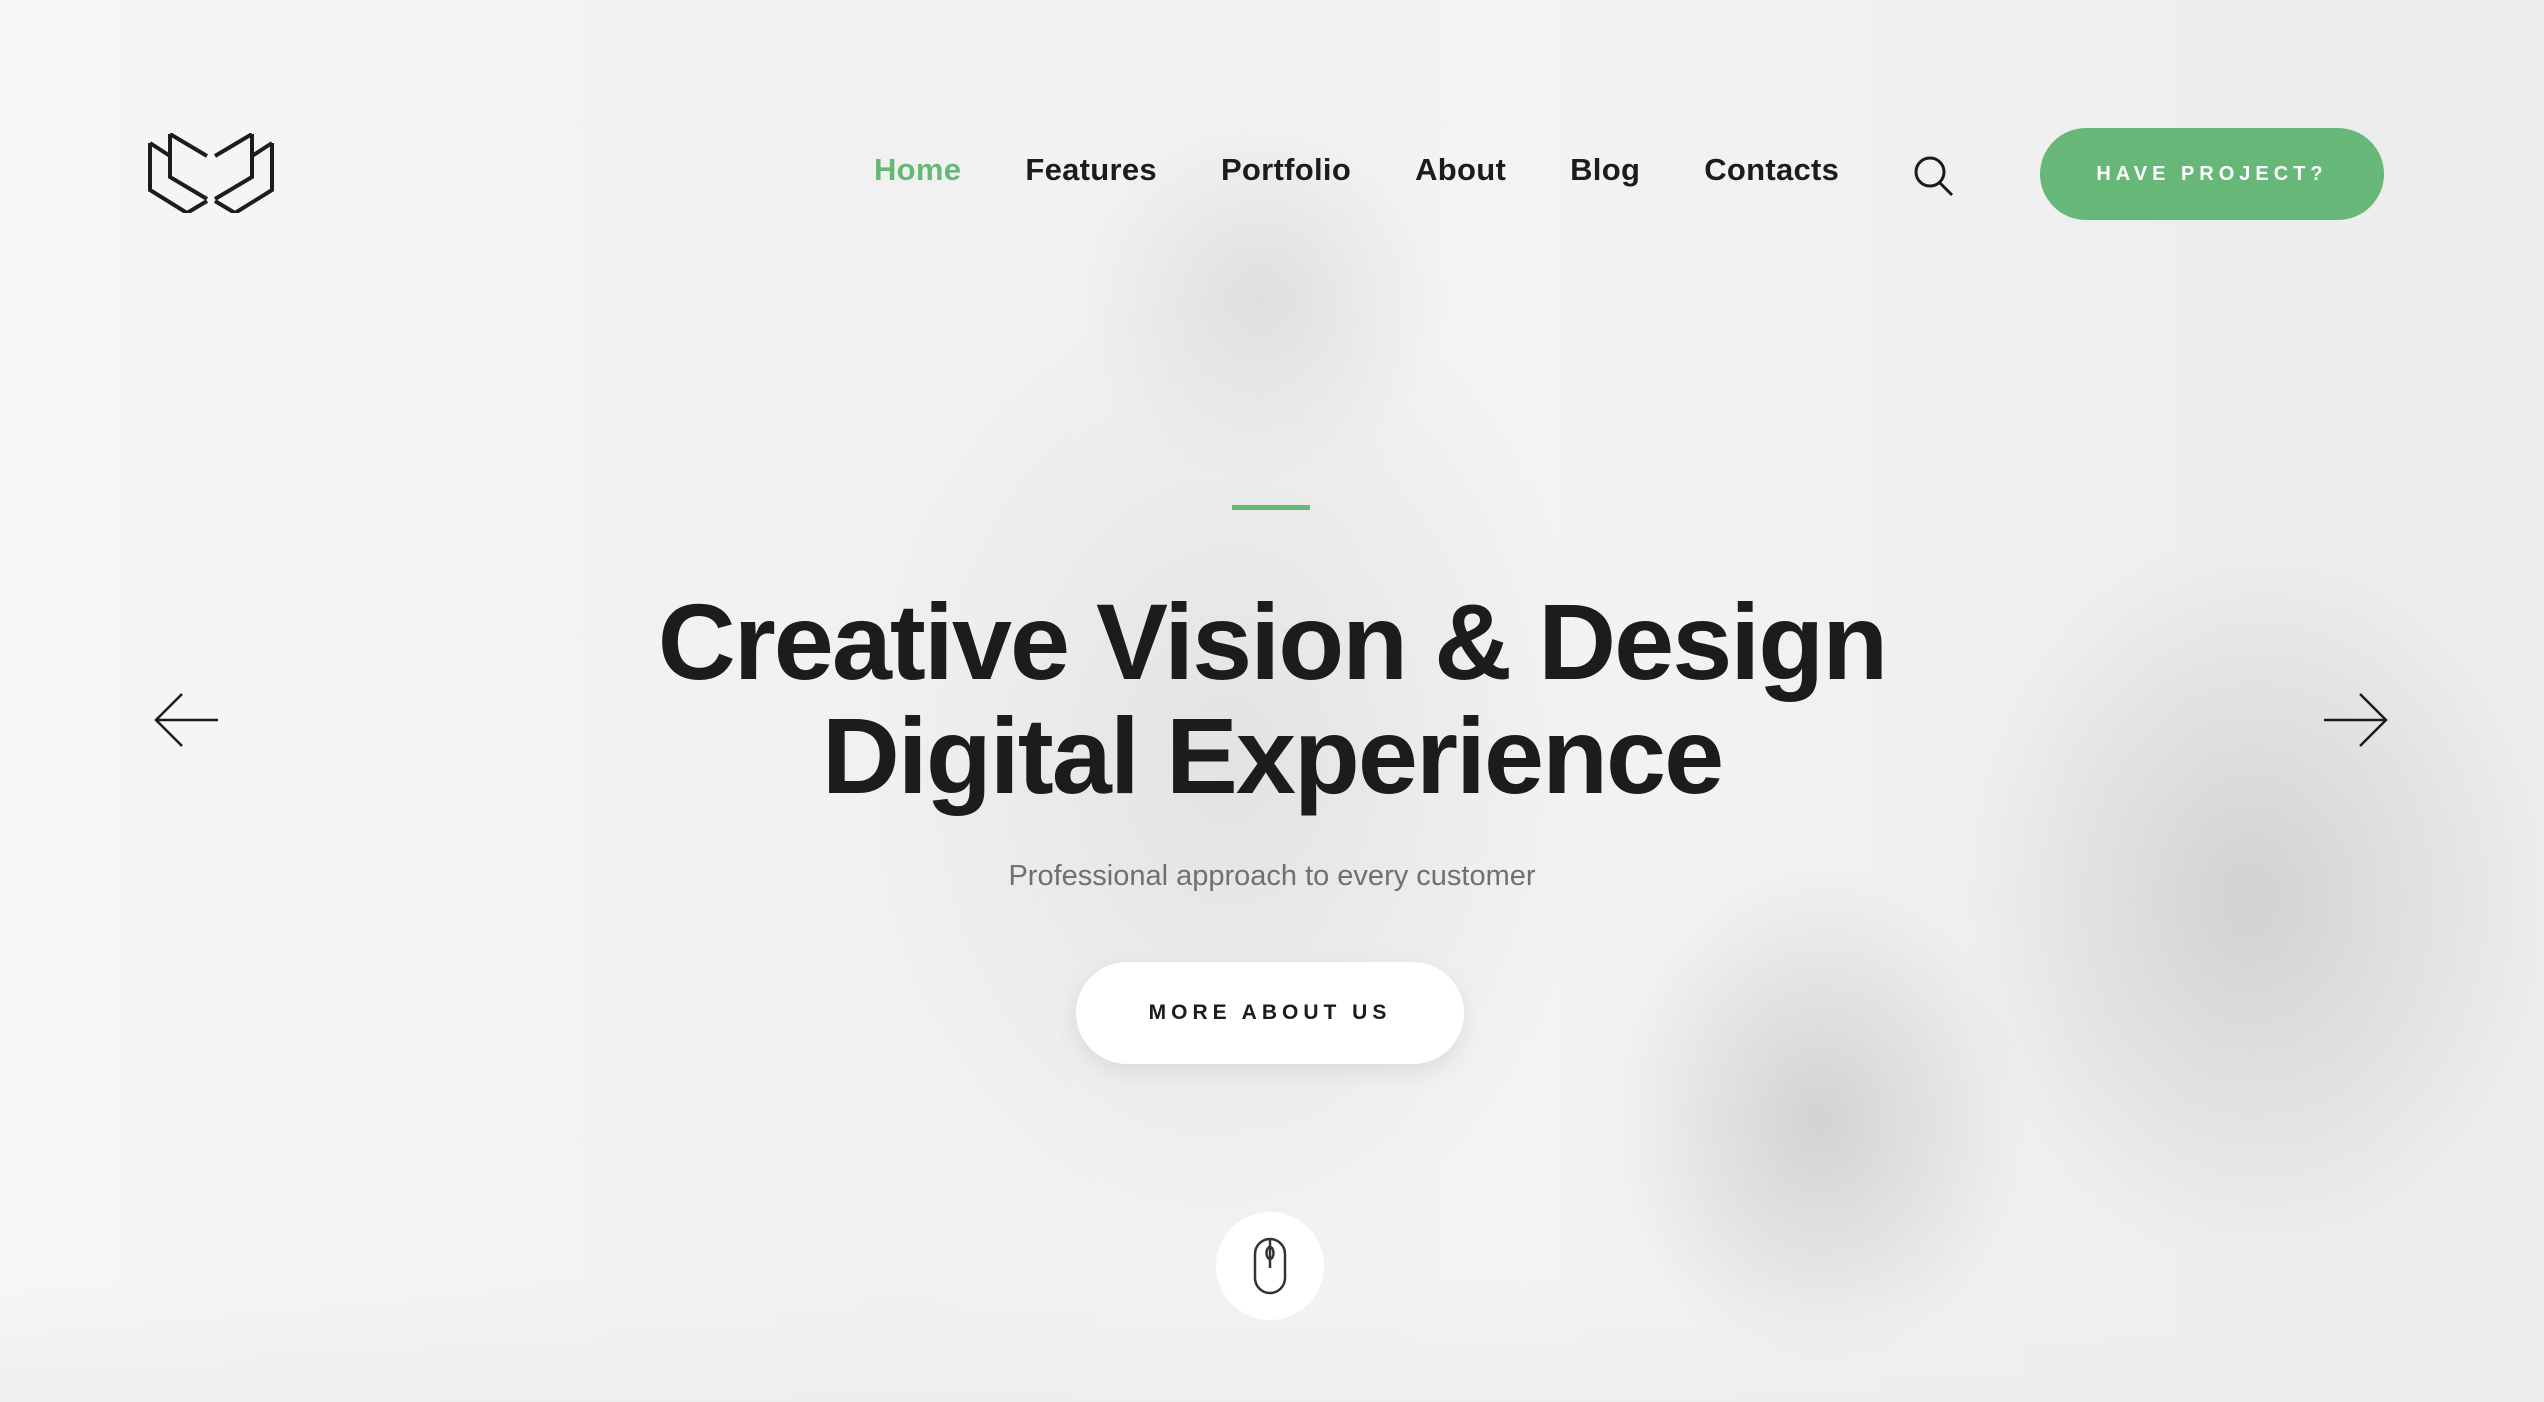  What do you see at coordinates (1286, 170) in the screenshot?
I see `nav-item-portfolio: Portfolio` at bounding box center [1286, 170].